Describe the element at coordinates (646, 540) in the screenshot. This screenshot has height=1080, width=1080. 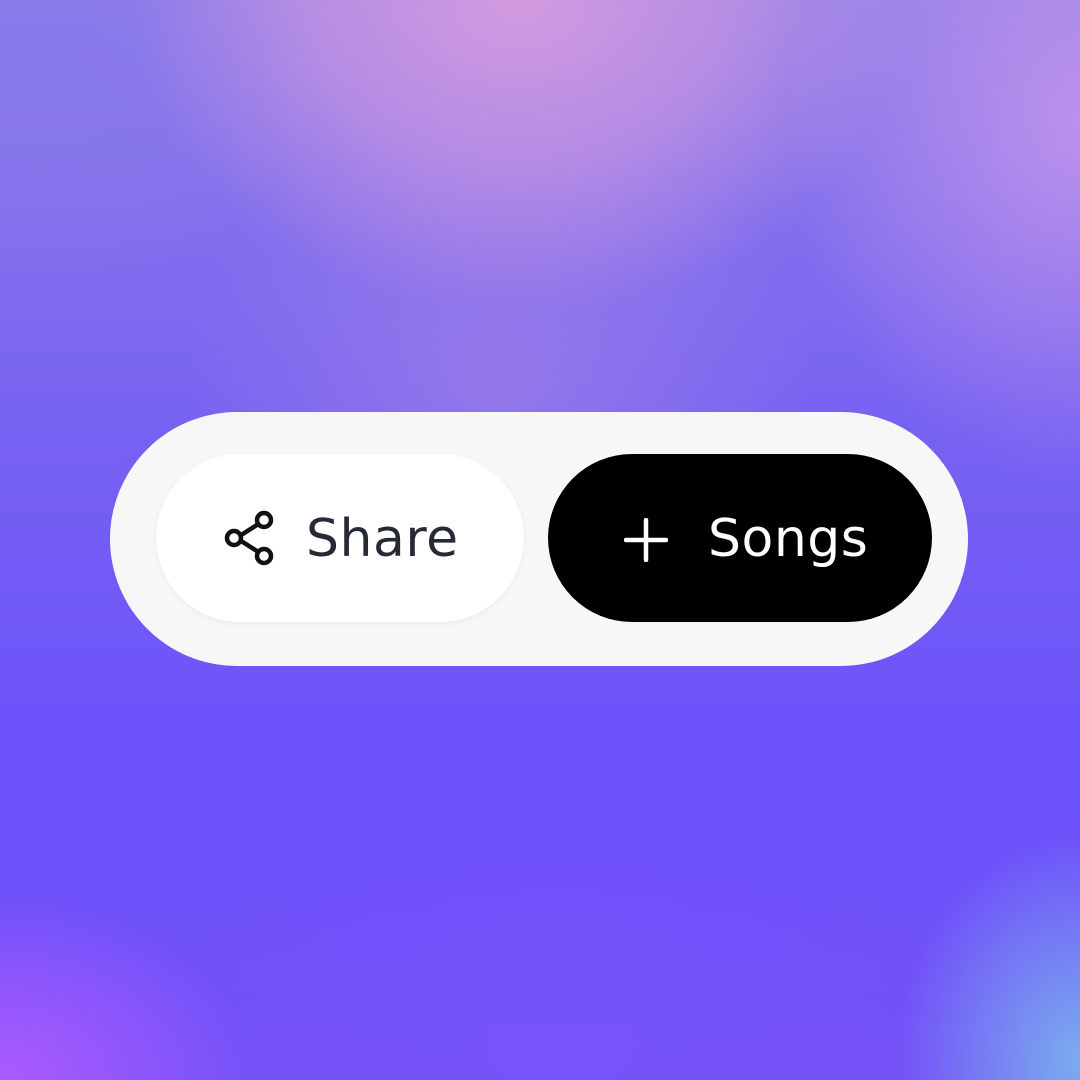
I see `plus-icon` at that location.